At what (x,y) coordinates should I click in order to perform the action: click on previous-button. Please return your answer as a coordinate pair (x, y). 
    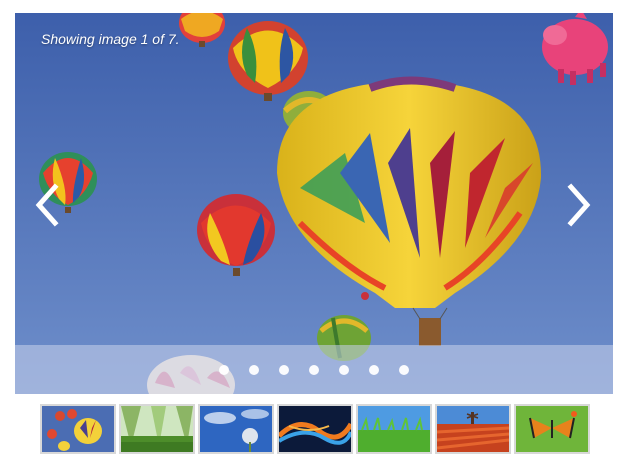
    Looking at the image, I should click on (46, 205).